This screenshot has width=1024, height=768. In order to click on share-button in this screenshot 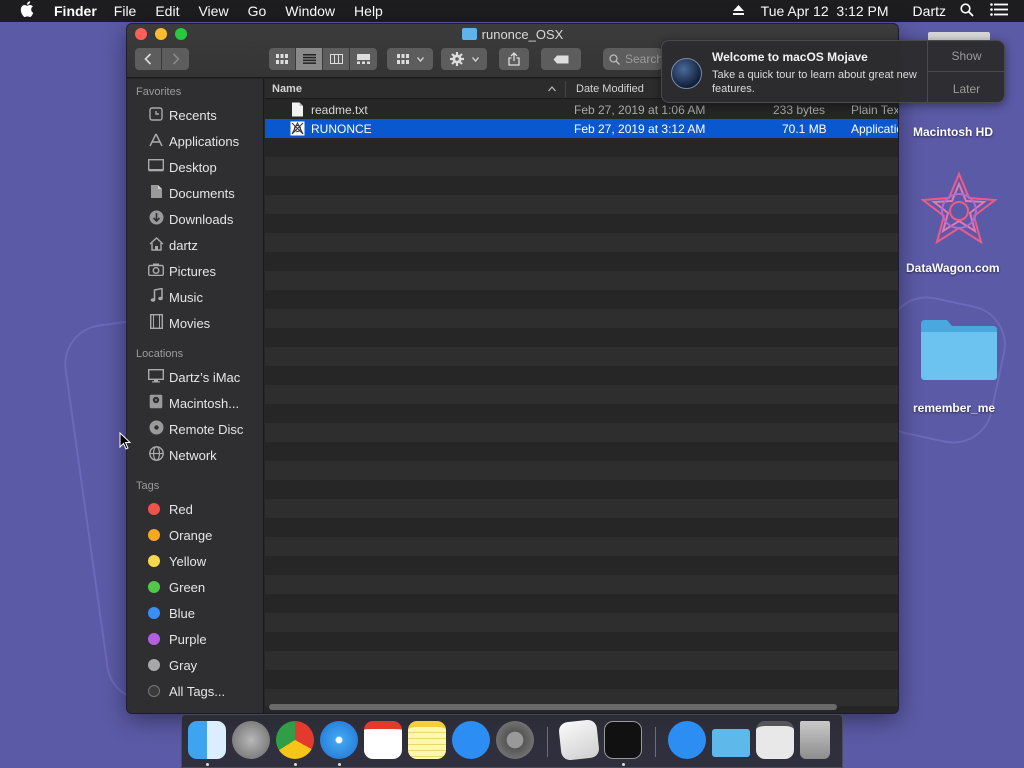, I will do `click(514, 59)`.